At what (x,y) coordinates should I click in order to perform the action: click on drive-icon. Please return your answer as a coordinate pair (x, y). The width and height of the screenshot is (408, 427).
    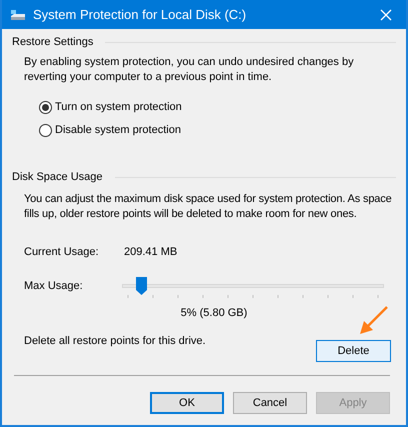
    Looking at the image, I should click on (18, 14).